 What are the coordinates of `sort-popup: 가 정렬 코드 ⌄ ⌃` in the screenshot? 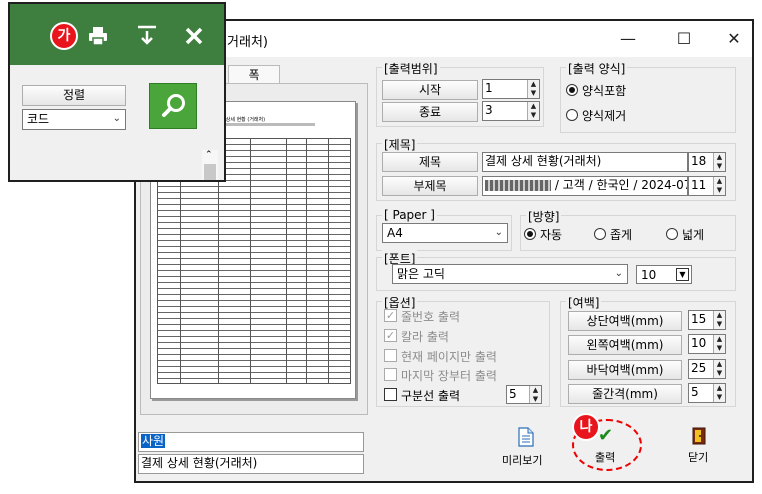 It's located at (117, 92).